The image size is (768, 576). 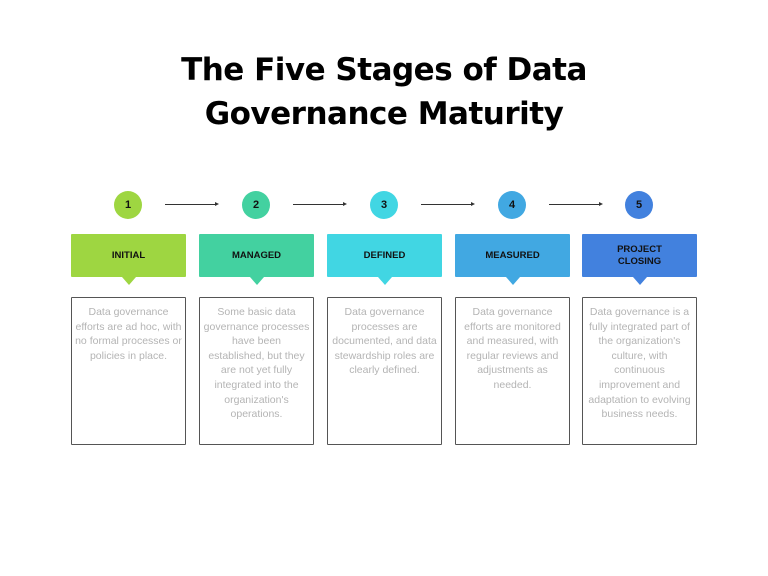 I want to click on stage-label: PROJECT CLOSING, so click(x=639, y=259).